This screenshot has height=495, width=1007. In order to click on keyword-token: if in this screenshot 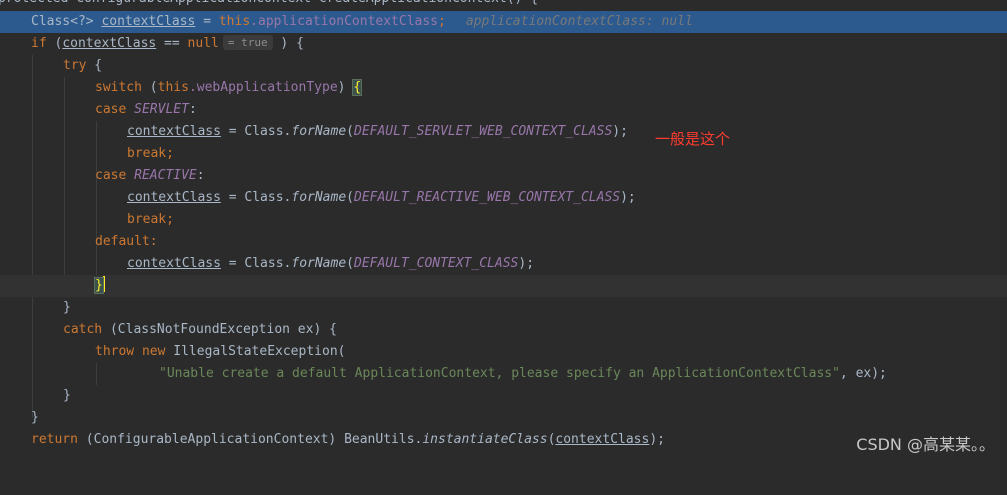, I will do `click(39, 43)`.